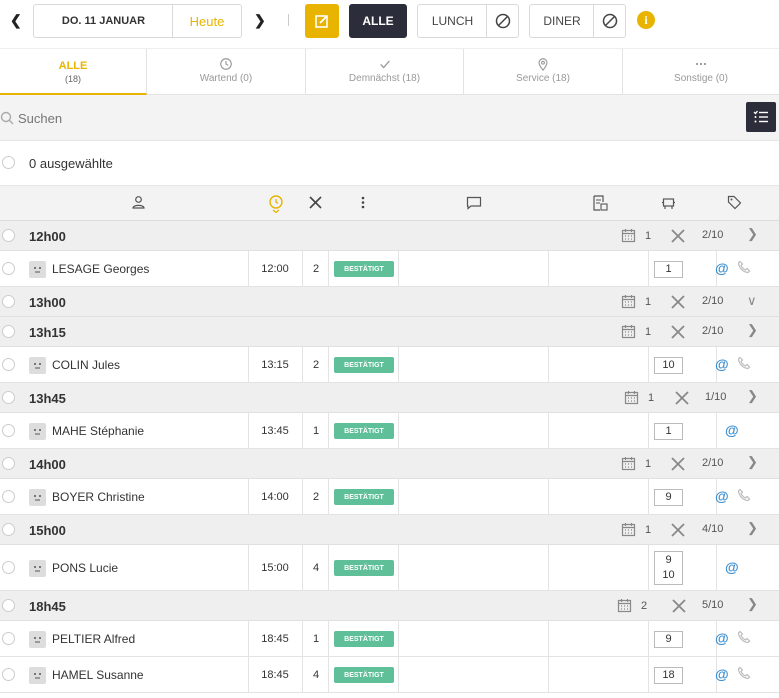  I want to click on table-number-2: 10, so click(668, 575).